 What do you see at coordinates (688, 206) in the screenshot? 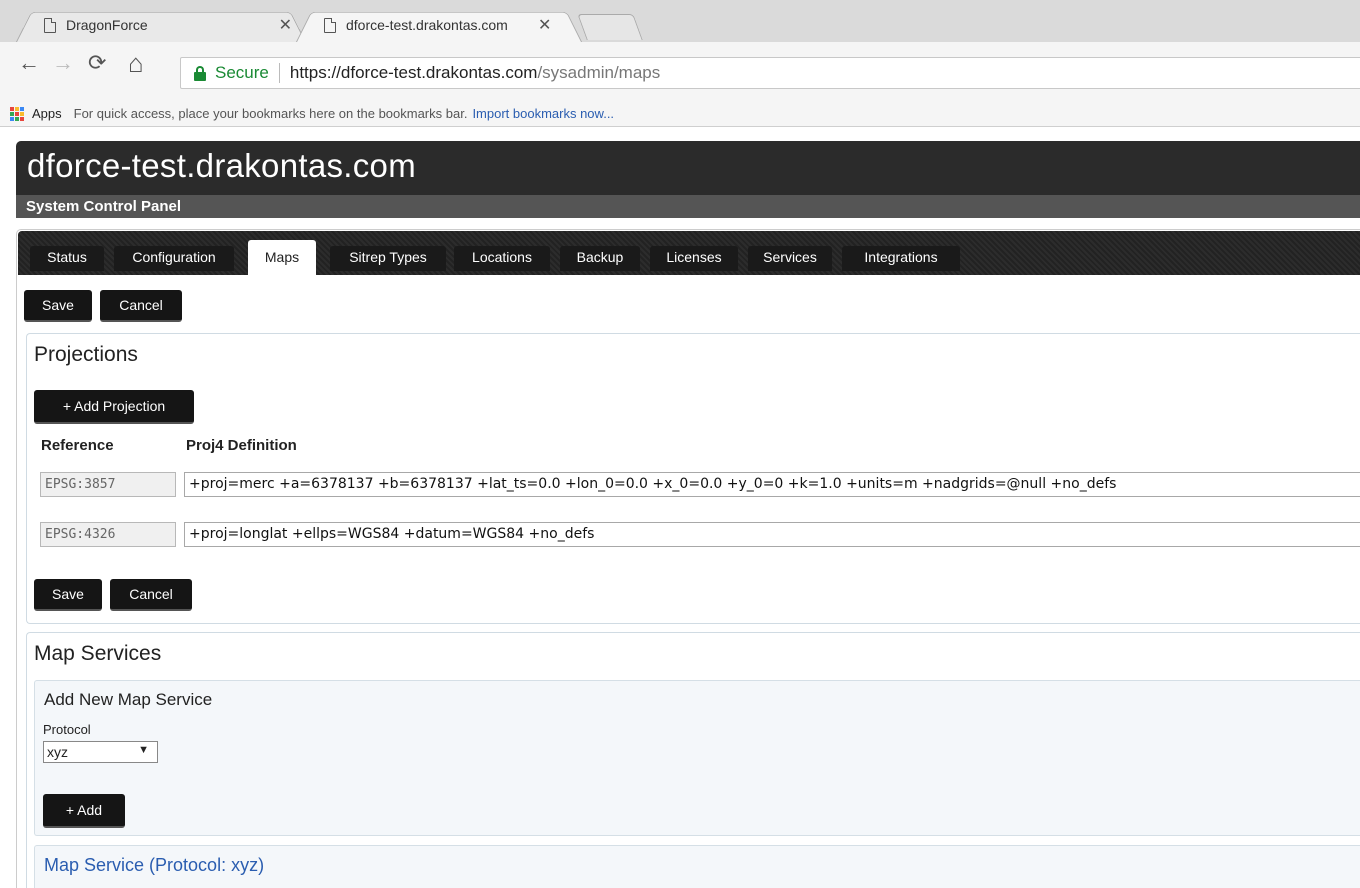
I see `site-subtitle: System Control Panel` at bounding box center [688, 206].